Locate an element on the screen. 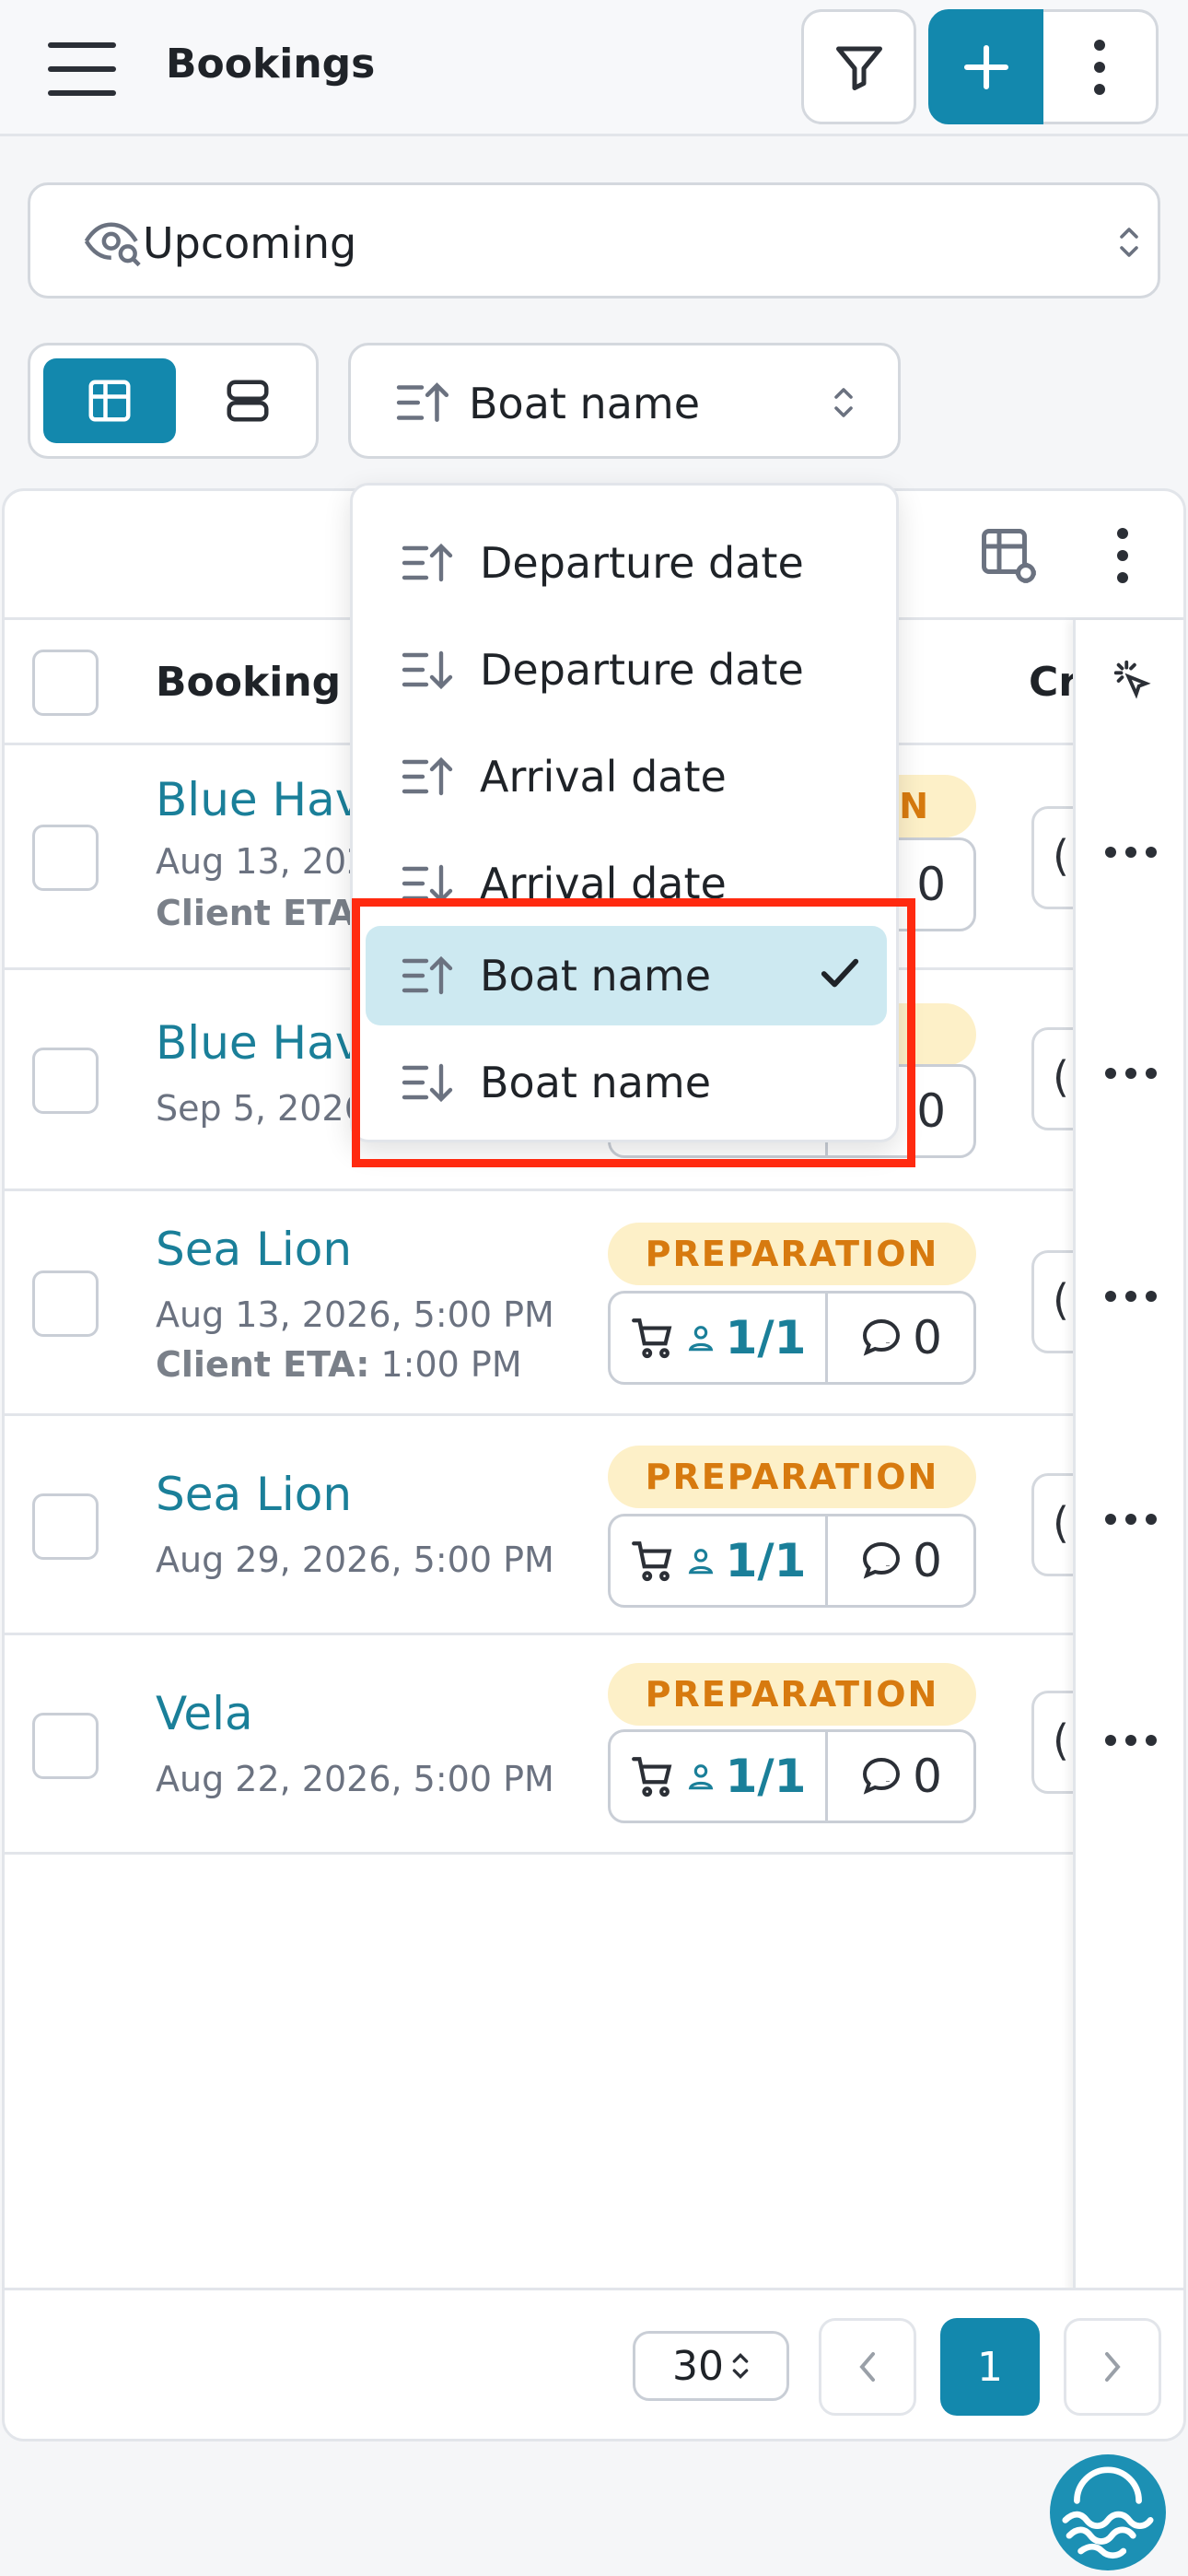 The height and width of the screenshot is (2576, 1188). booking-date: Aug 22, 2026, 5:00 PM is located at coordinates (355, 1779).